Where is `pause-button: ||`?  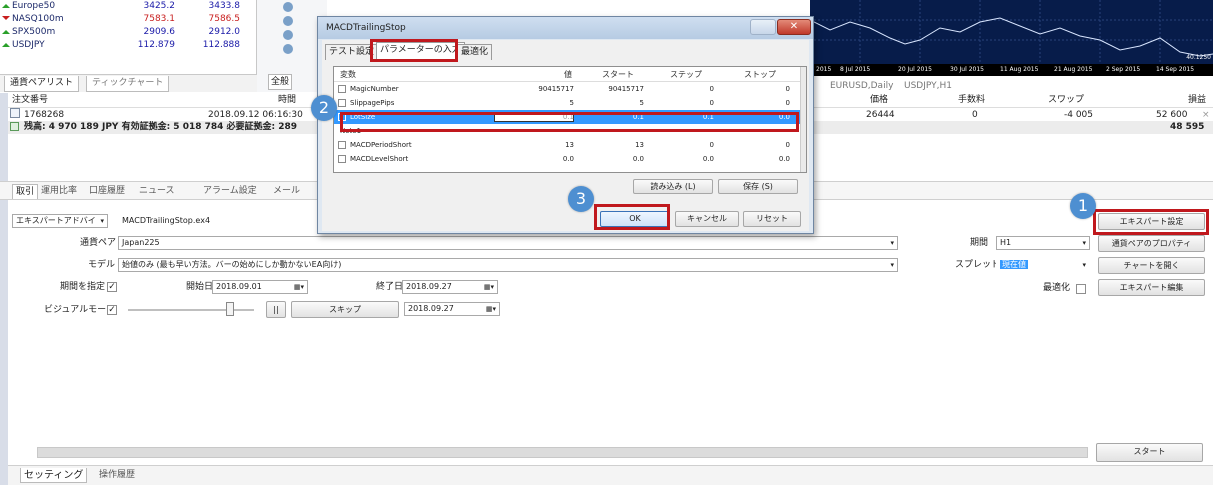
pause-button: || is located at coordinates (276, 309).